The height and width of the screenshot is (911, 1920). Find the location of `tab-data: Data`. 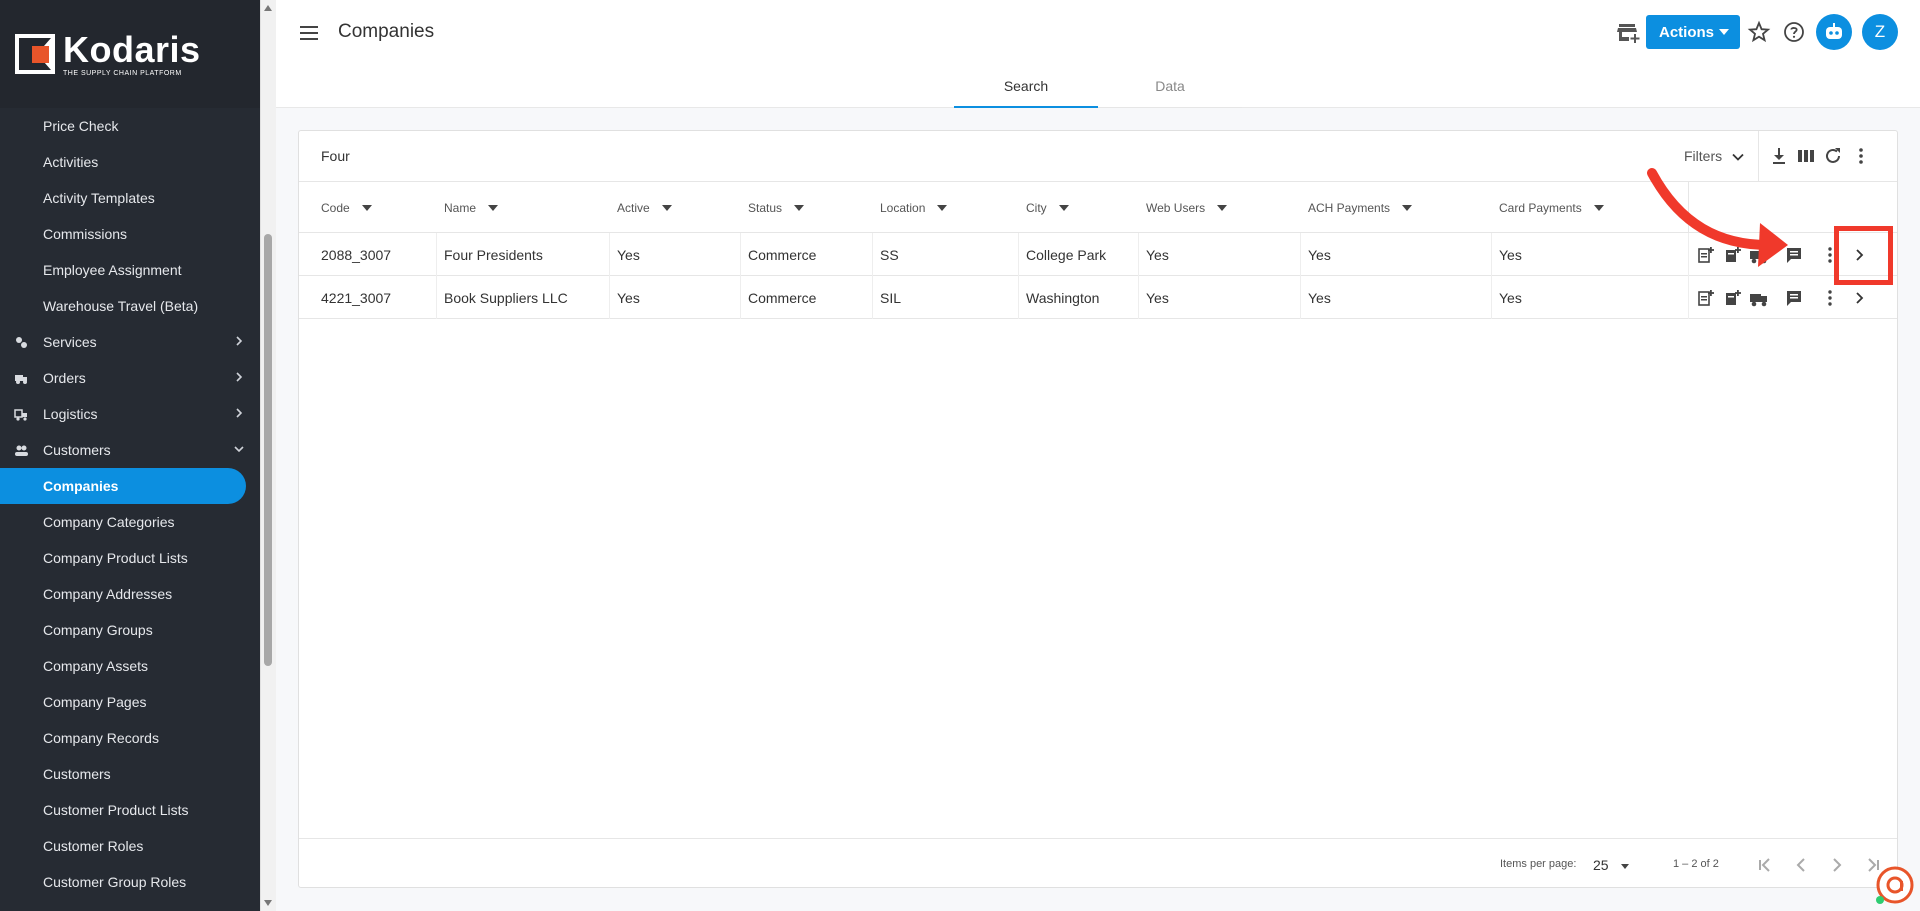

tab-data: Data is located at coordinates (1170, 89).